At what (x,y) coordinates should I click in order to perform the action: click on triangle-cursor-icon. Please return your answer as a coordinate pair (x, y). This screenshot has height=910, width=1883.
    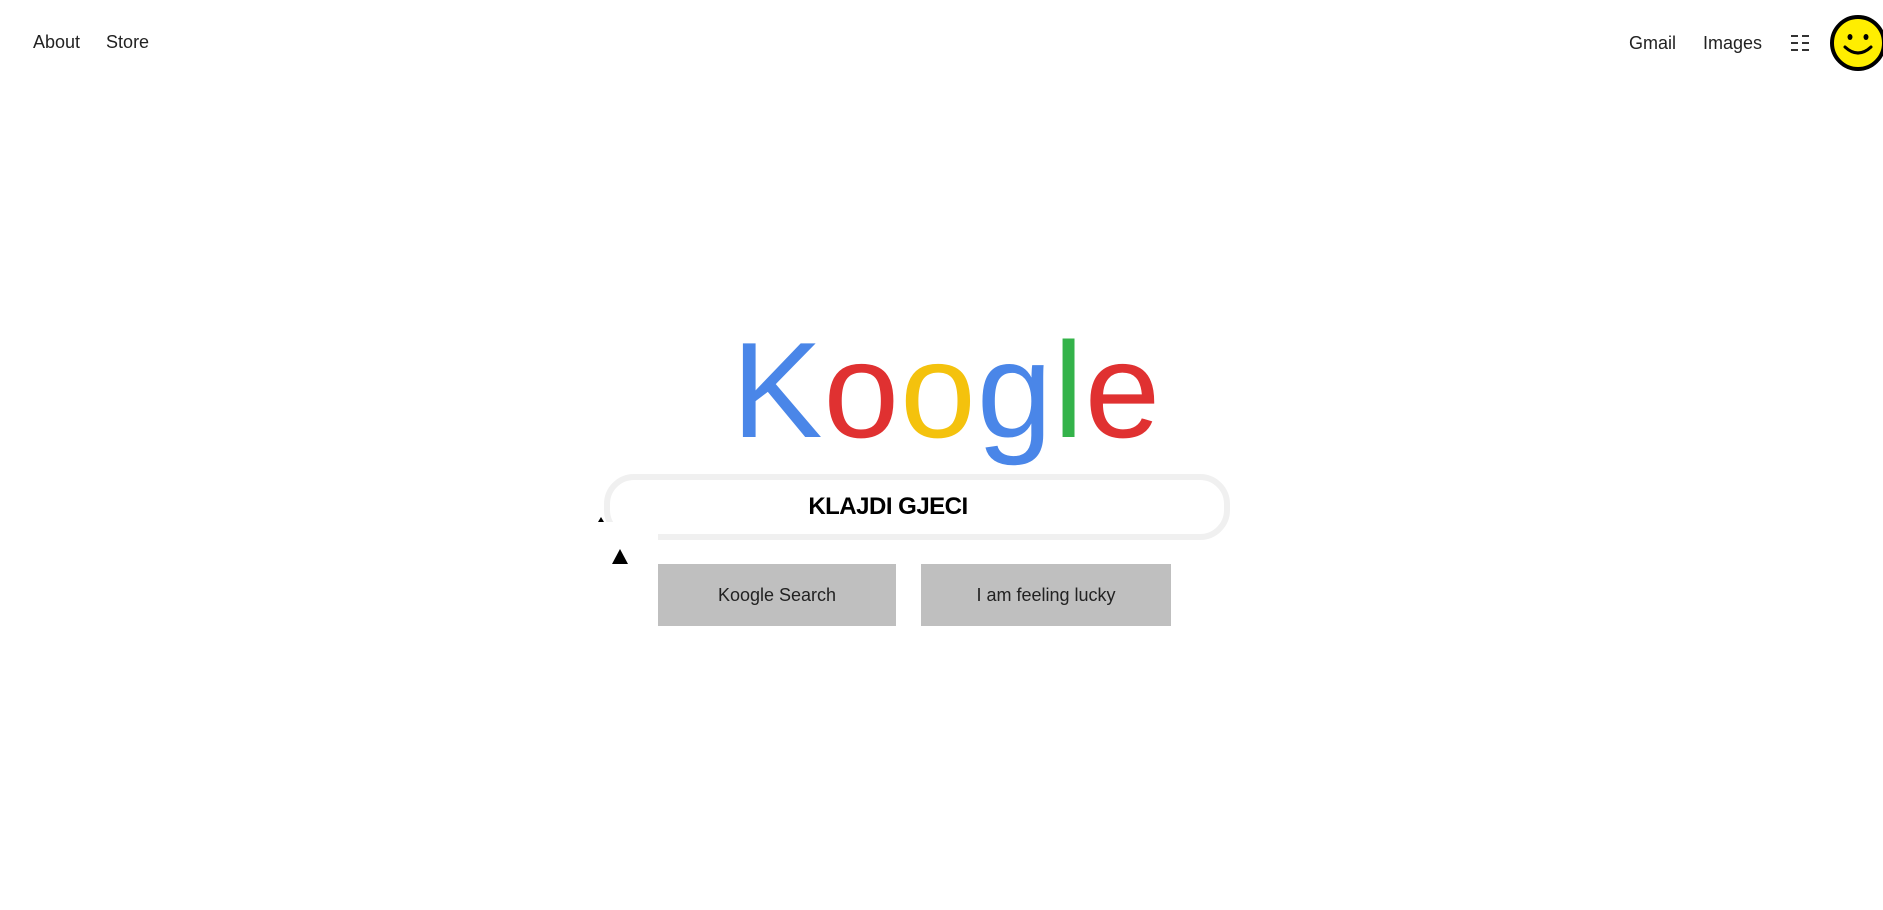
    Looking at the image, I should click on (620, 556).